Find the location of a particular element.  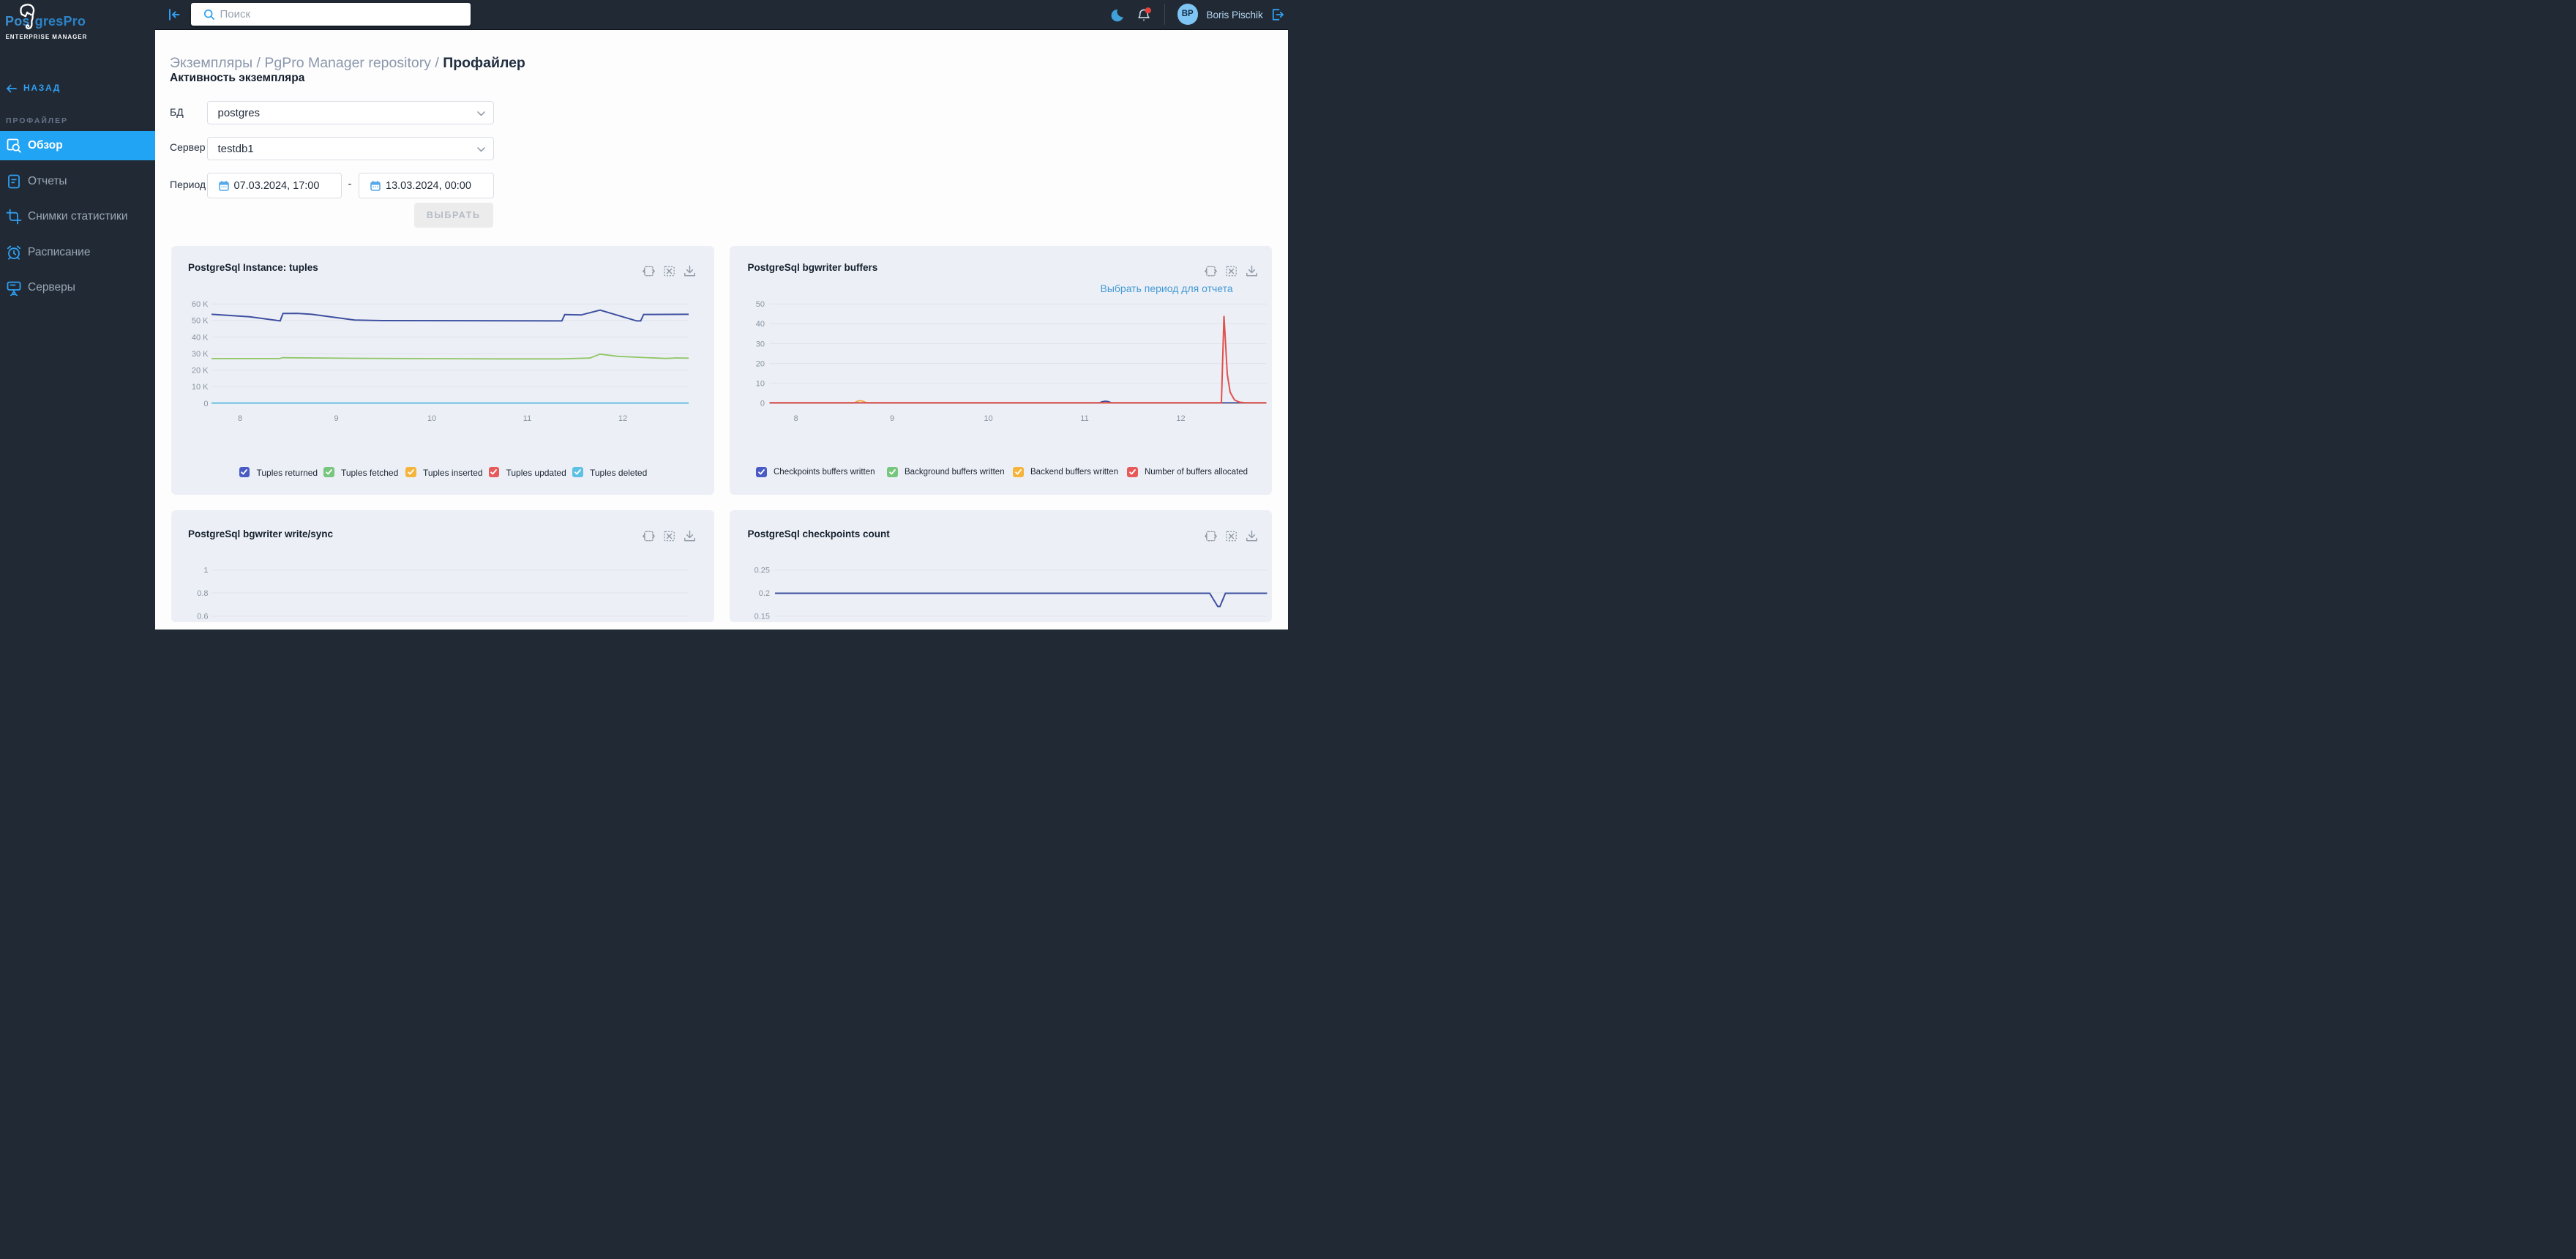

svg-text: 40 K is located at coordinates (199, 337).